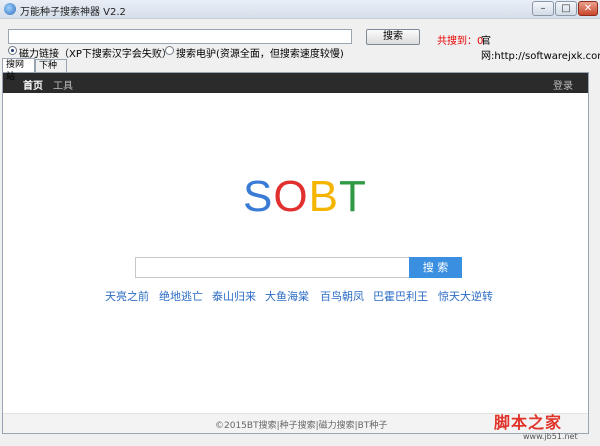  What do you see at coordinates (258, 196) in the screenshot?
I see `logo-letter-s: S` at bounding box center [258, 196].